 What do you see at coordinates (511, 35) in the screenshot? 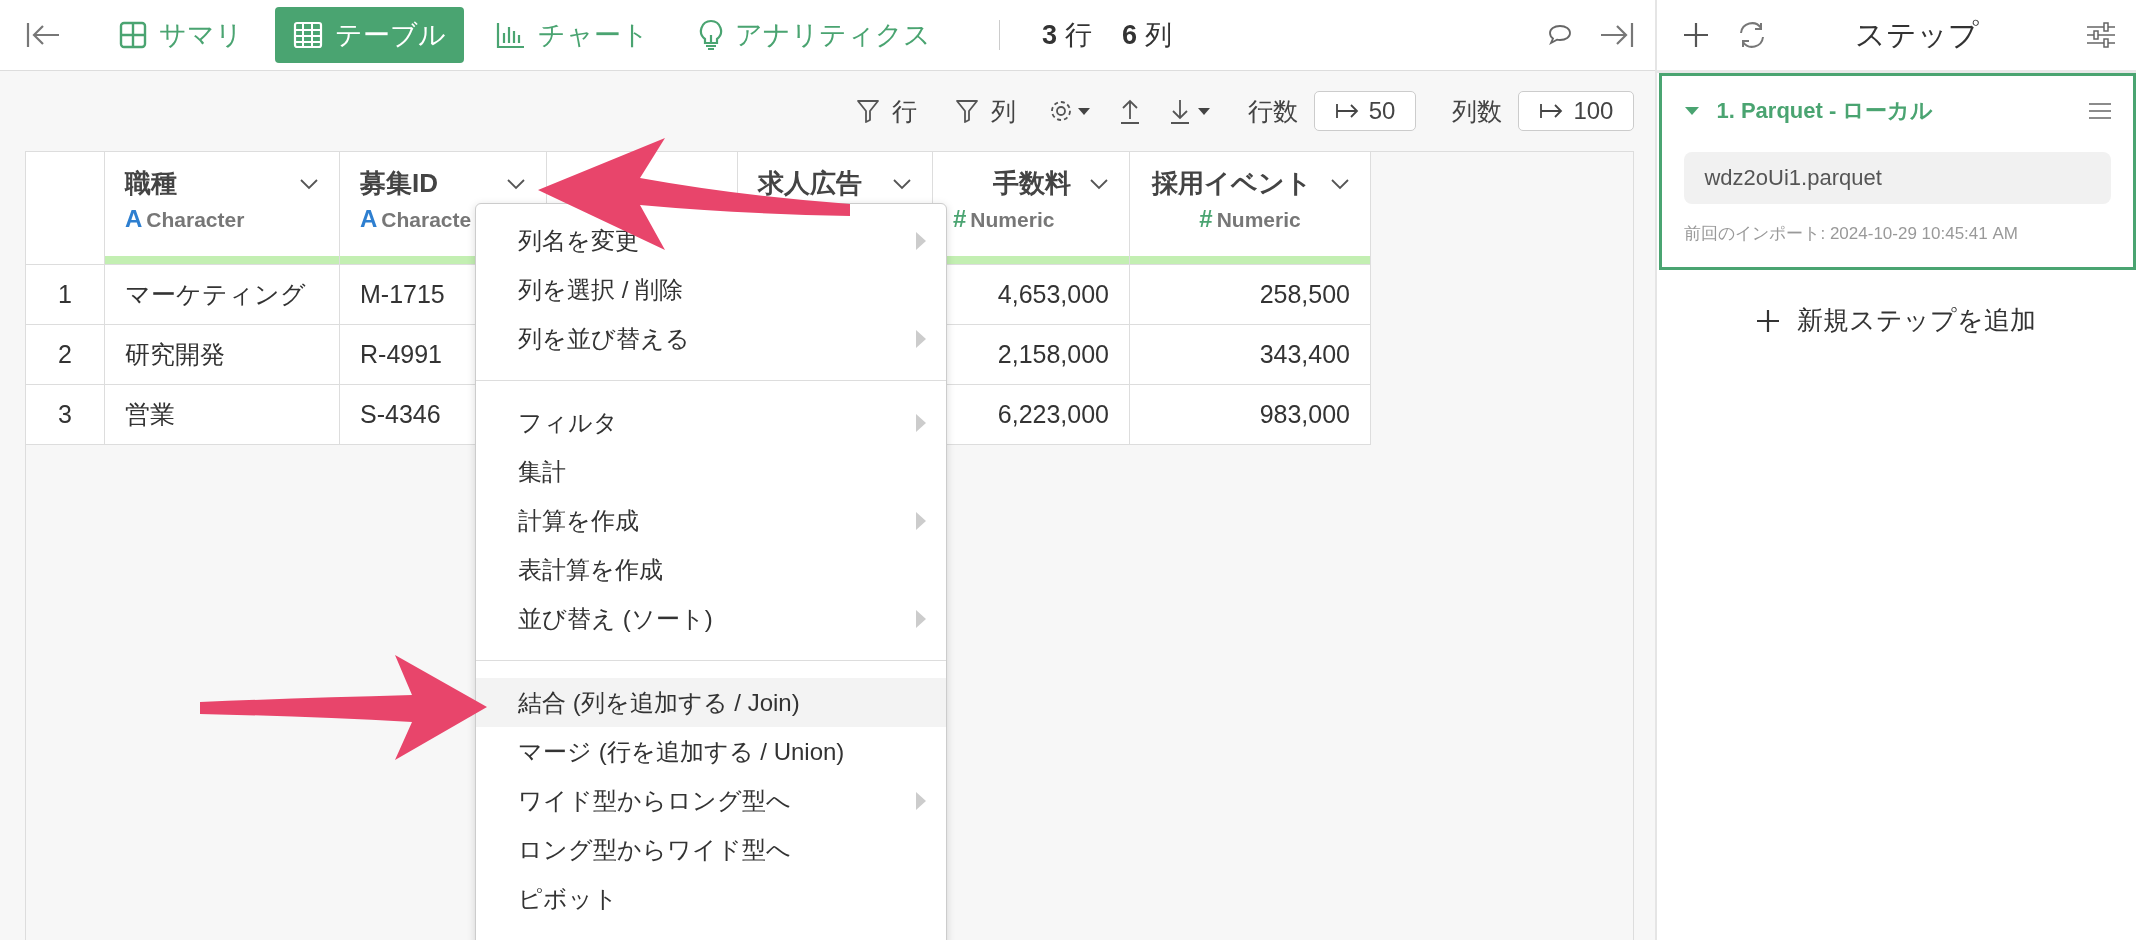
I see `bar-chart-icon` at bounding box center [511, 35].